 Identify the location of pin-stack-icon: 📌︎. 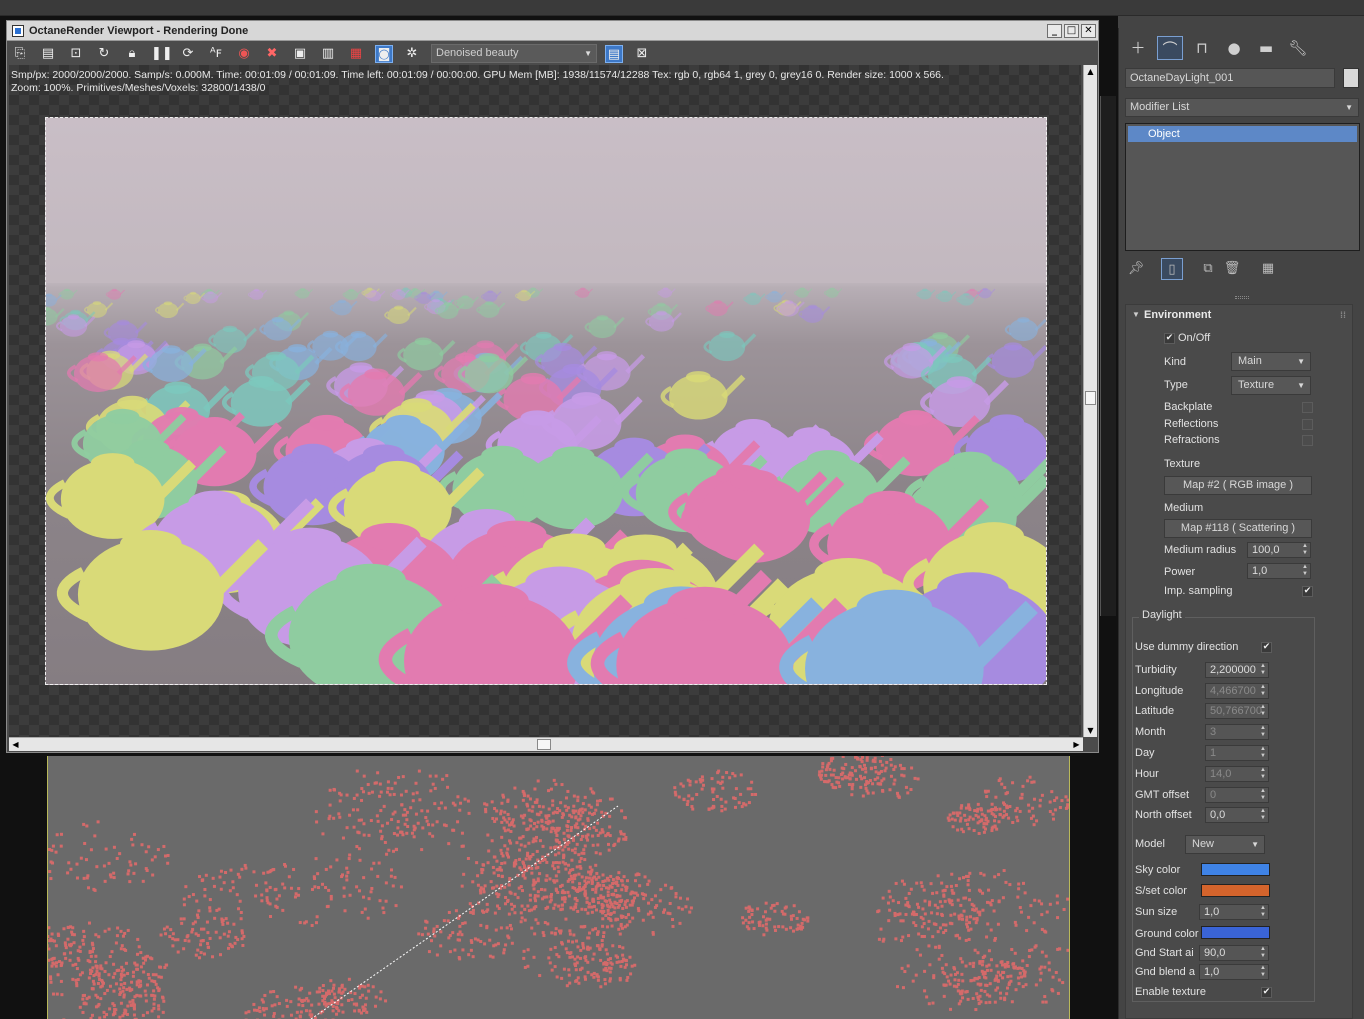
(1136, 269).